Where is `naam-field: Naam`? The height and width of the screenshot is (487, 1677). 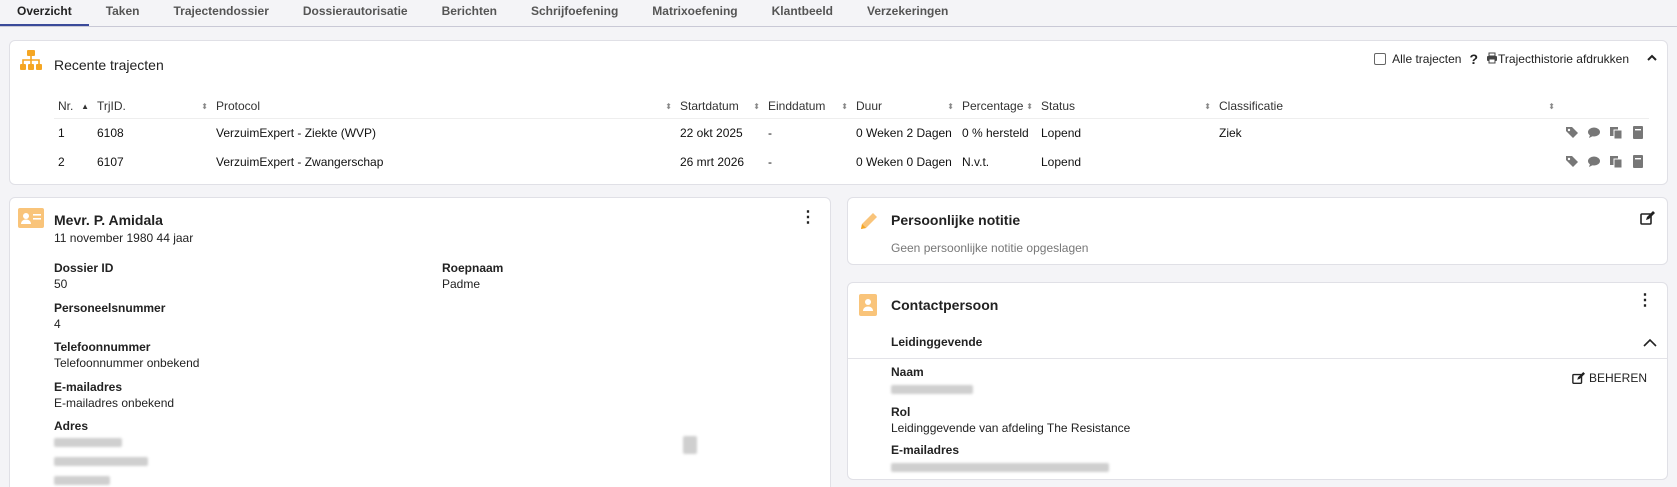
naam-field: Naam is located at coordinates (932, 381).